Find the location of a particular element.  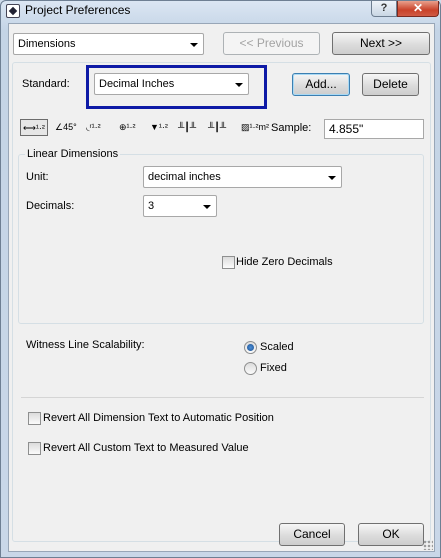

sill-height-dimension-icon: ╨┃╨ is located at coordinates (217, 127).